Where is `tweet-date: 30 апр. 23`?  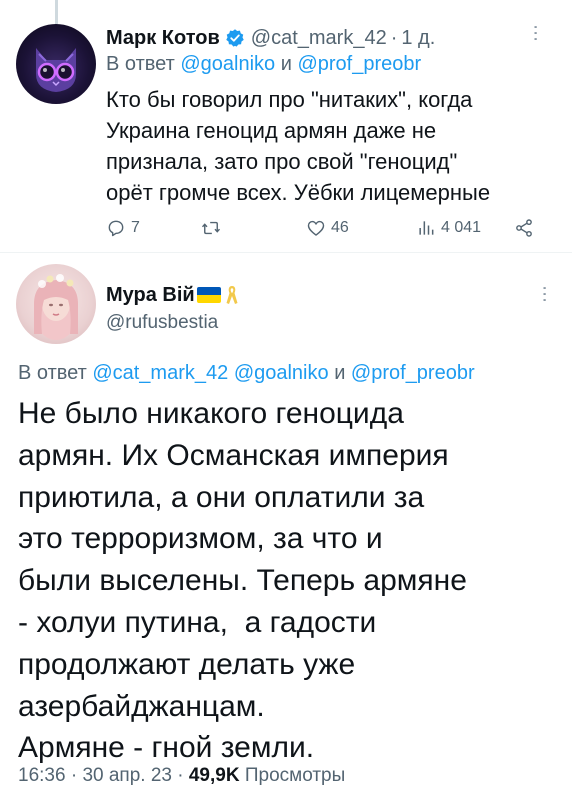
tweet-date: 30 апр. 23 is located at coordinates (127, 775).